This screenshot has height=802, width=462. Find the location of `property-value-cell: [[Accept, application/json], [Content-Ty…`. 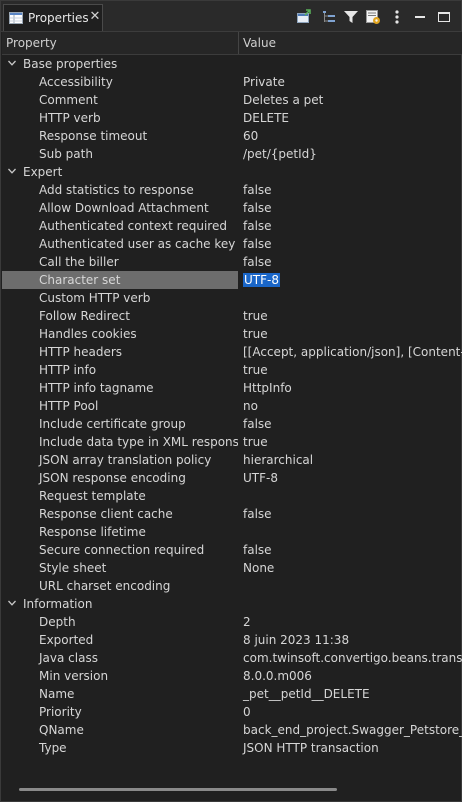

property-value-cell: [[Accept, application/json], [Content-Ty… is located at coordinates (351, 352).